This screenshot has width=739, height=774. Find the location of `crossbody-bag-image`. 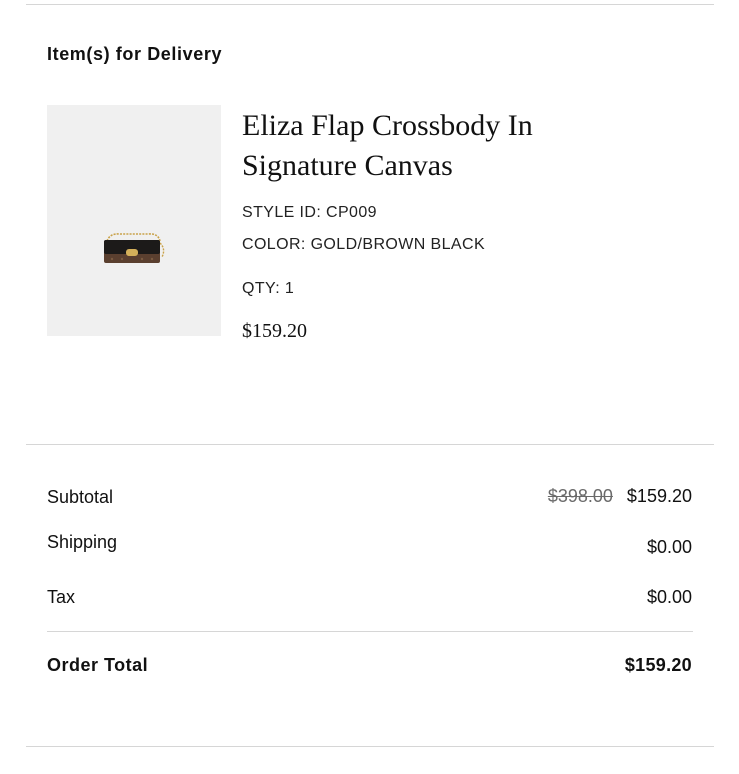

crossbody-bag-image is located at coordinates (134, 248).